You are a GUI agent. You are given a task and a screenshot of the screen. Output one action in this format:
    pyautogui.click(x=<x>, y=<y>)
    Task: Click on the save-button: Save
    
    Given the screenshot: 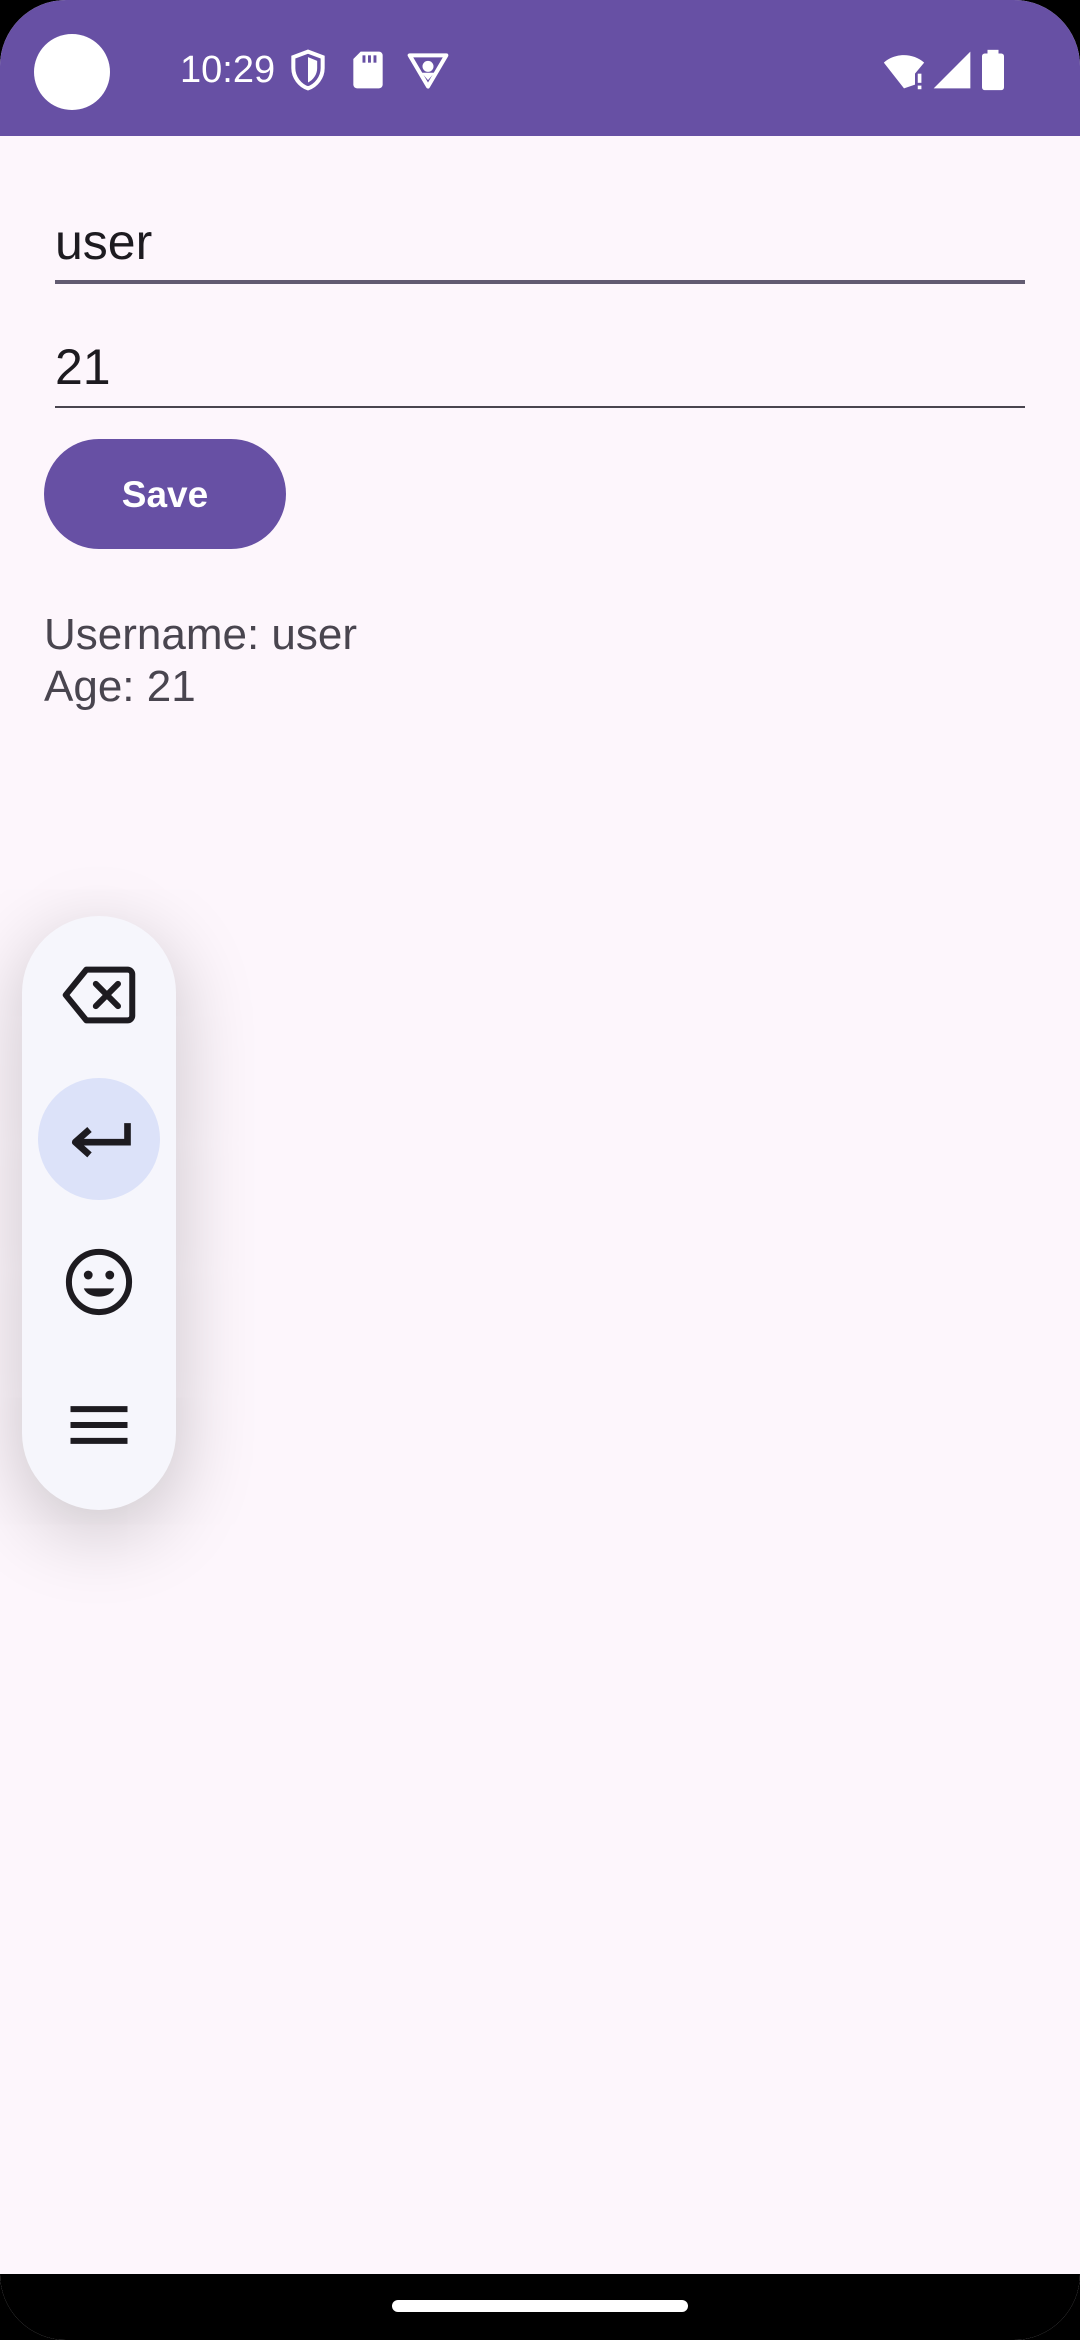 What is the action you would take?
    pyautogui.click(x=165, y=494)
    